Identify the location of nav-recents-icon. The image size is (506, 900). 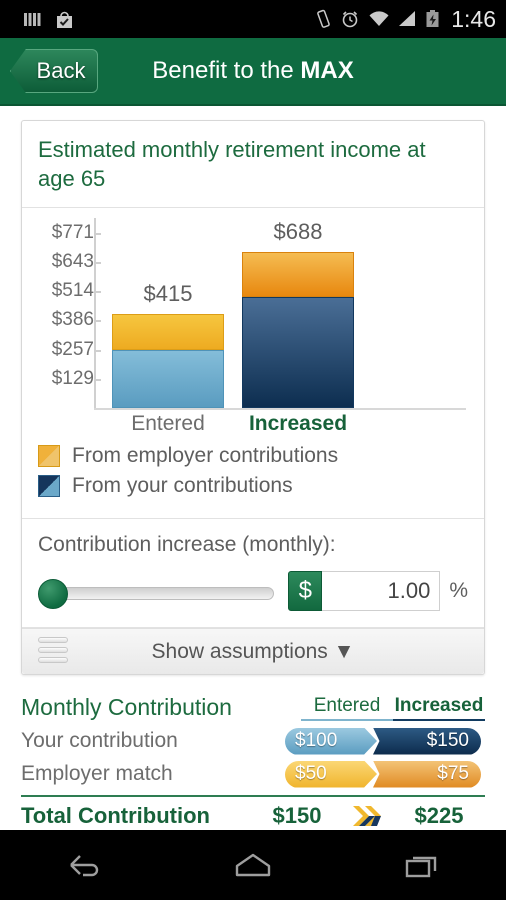
(422, 865).